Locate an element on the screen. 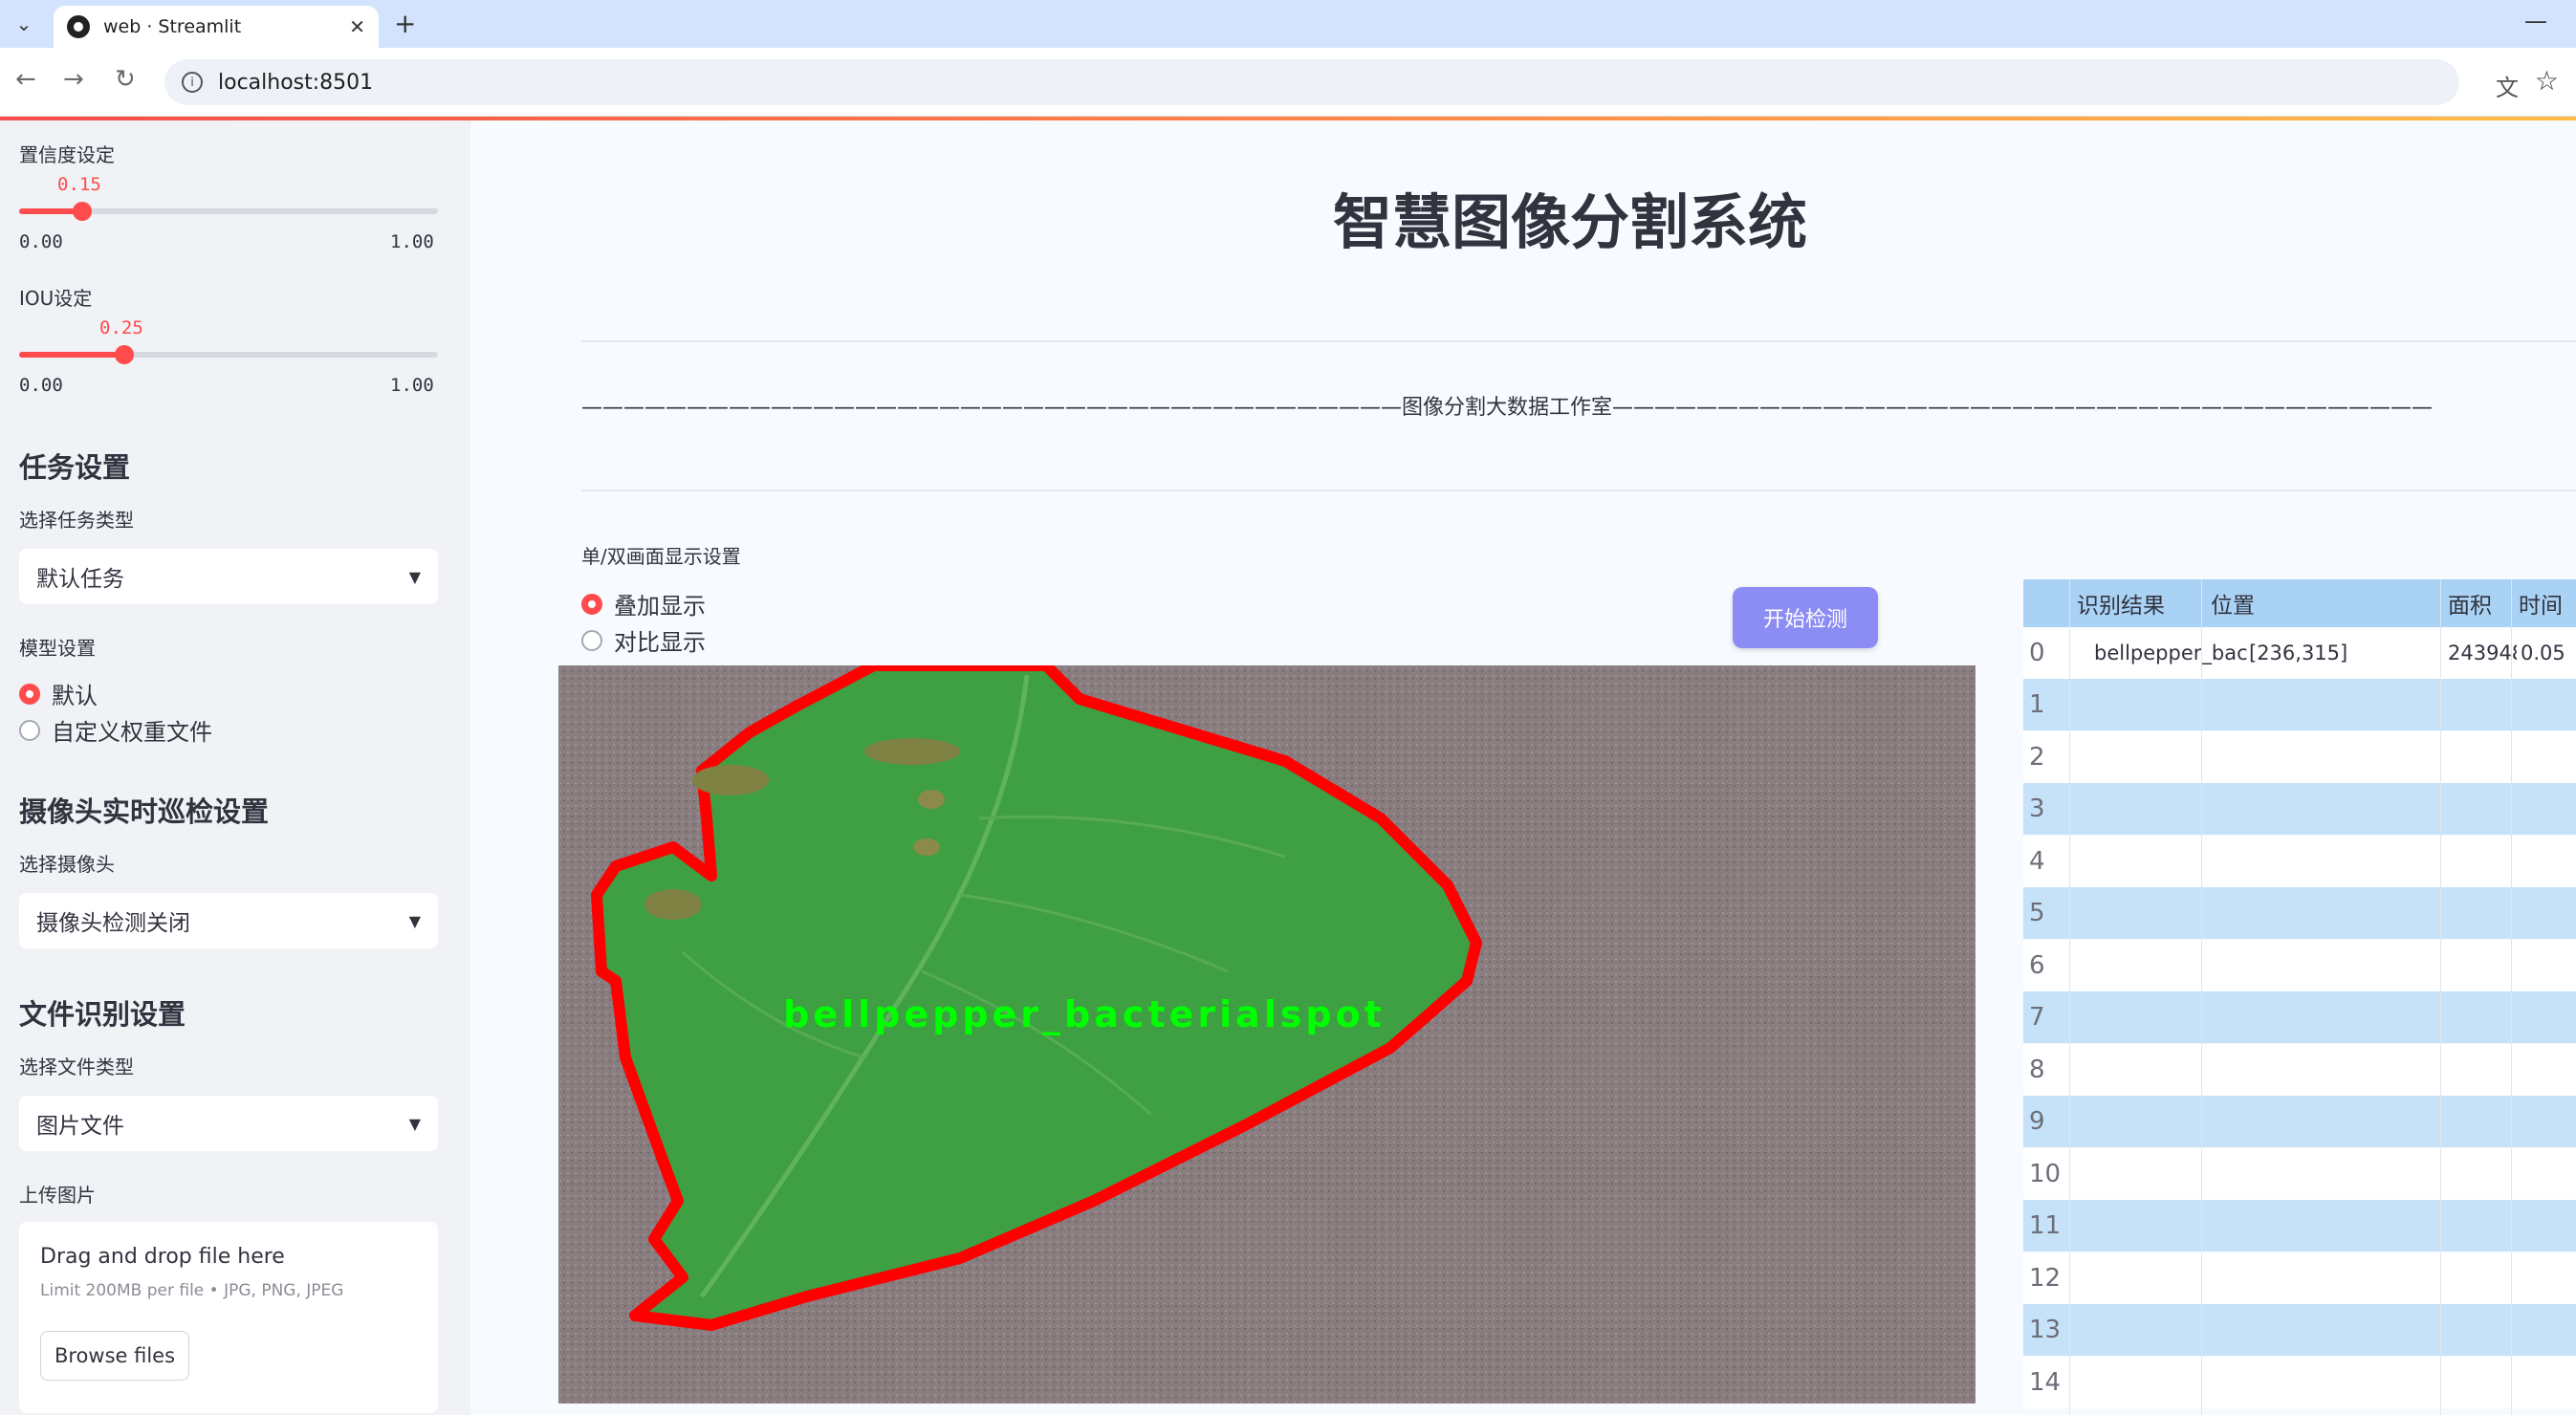 The height and width of the screenshot is (1415, 2576). row-index: 6 is located at coordinates (2037, 965).